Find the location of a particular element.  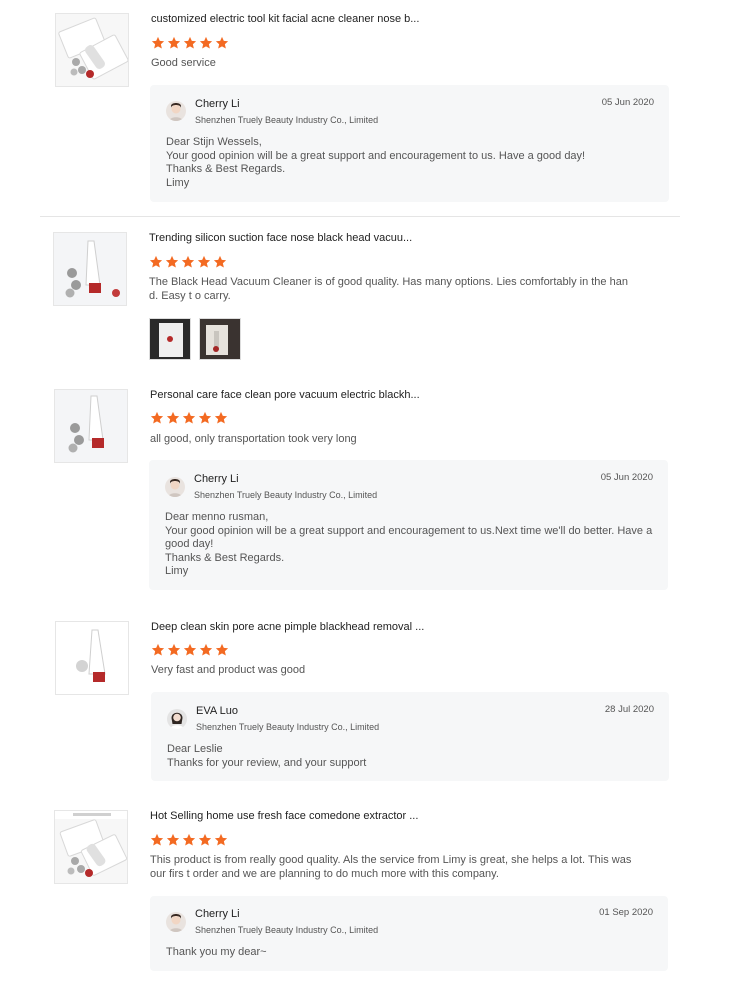

reply-date: 28 Jul 2020 is located at coordinates (629, 709).